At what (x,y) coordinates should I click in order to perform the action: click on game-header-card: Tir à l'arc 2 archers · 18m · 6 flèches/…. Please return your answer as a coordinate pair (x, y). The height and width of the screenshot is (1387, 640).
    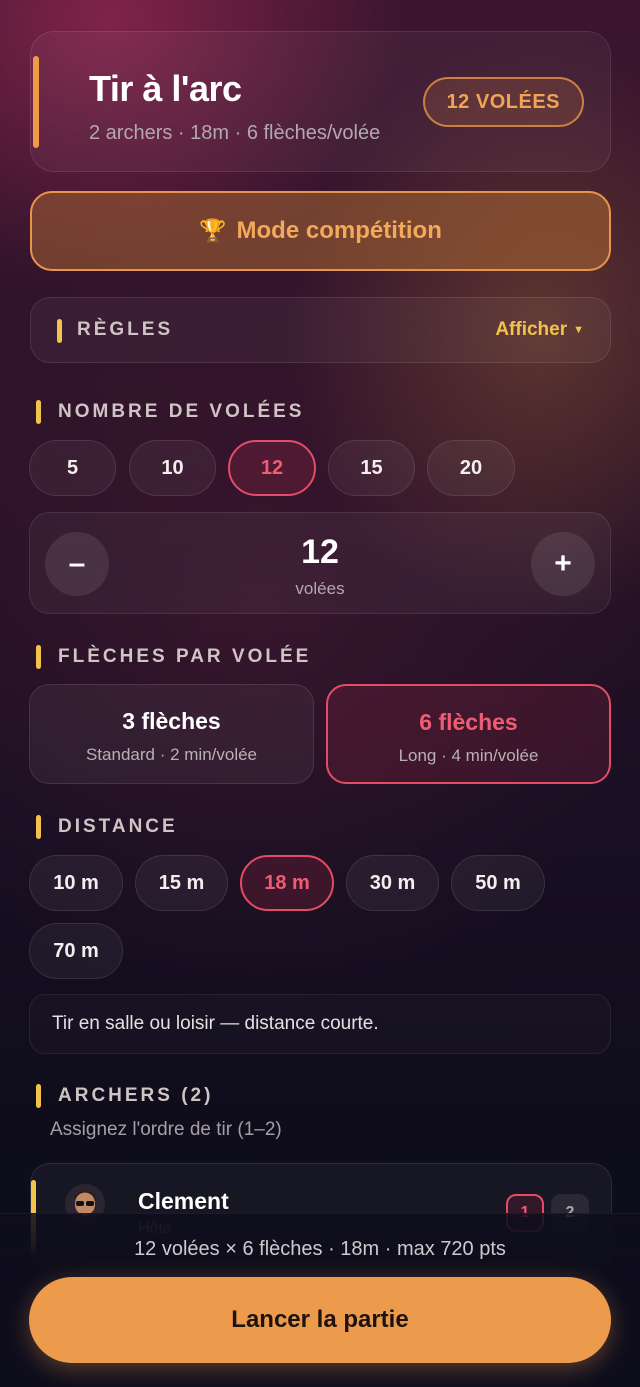
    Looking at the image, I should click on (320, 101).